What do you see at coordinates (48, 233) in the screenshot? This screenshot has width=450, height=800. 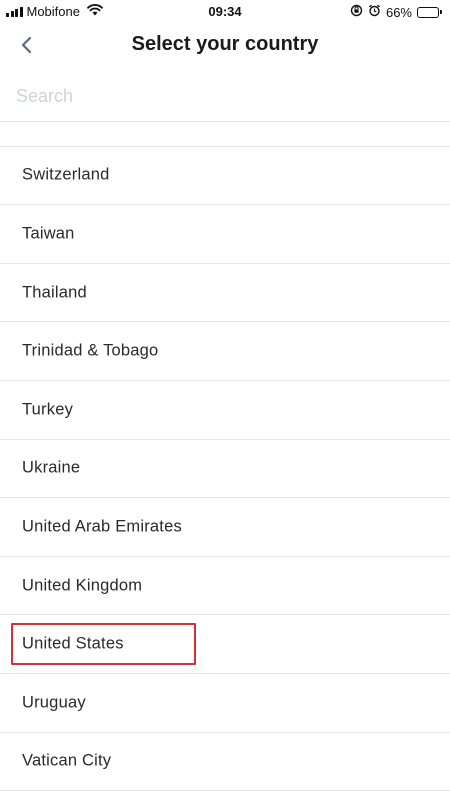 I see `country-name: Taiwan` at bounding box center [48, 233].